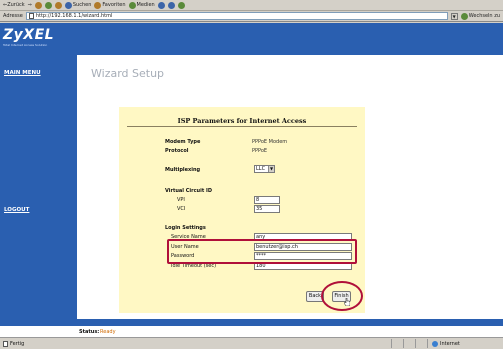  I want to click on footer-bar, so click(251, 322).